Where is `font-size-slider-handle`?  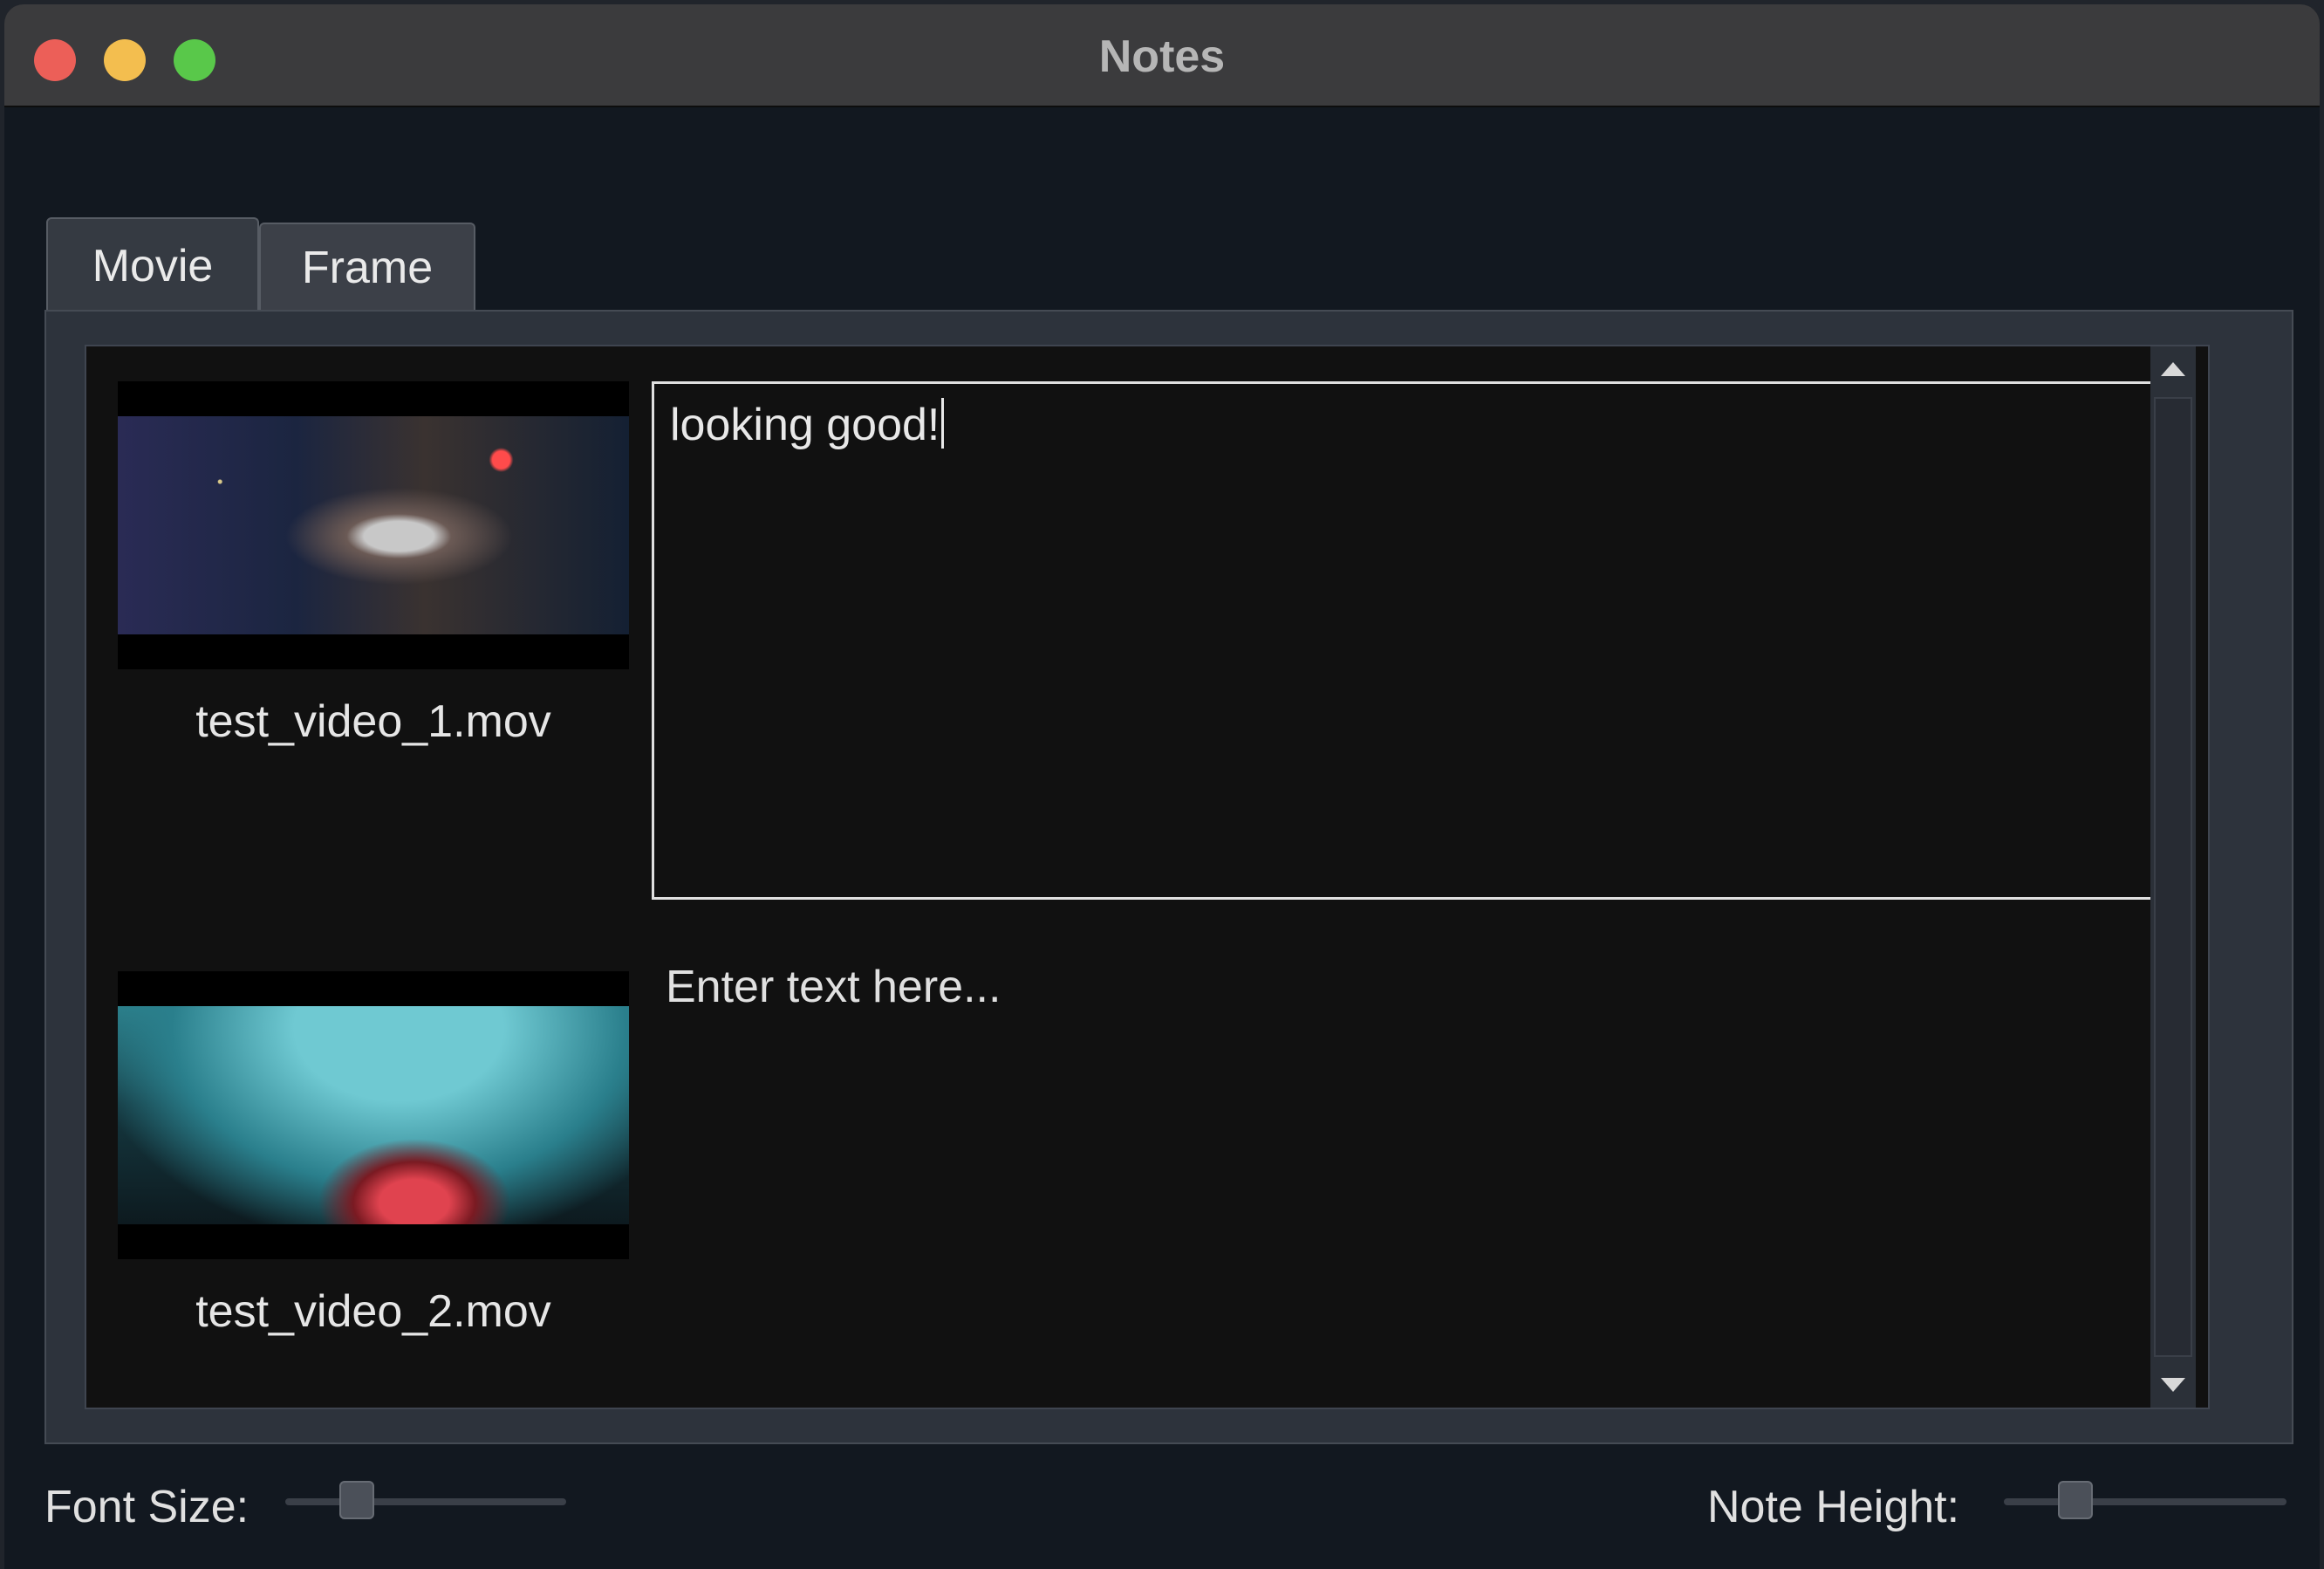 font-size-slider-handle is located at coordinates (357, 1500).